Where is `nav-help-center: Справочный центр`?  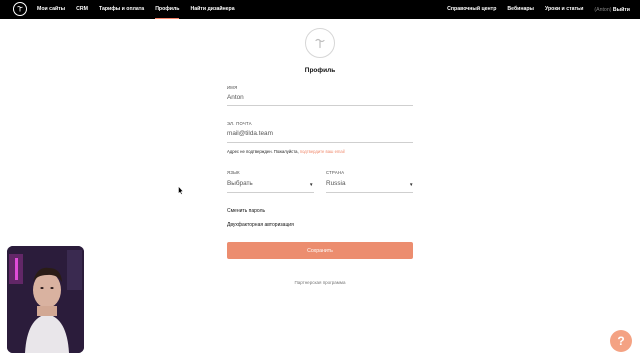
nav-help-center: Справочный центр is located at coordinates (471, 9).